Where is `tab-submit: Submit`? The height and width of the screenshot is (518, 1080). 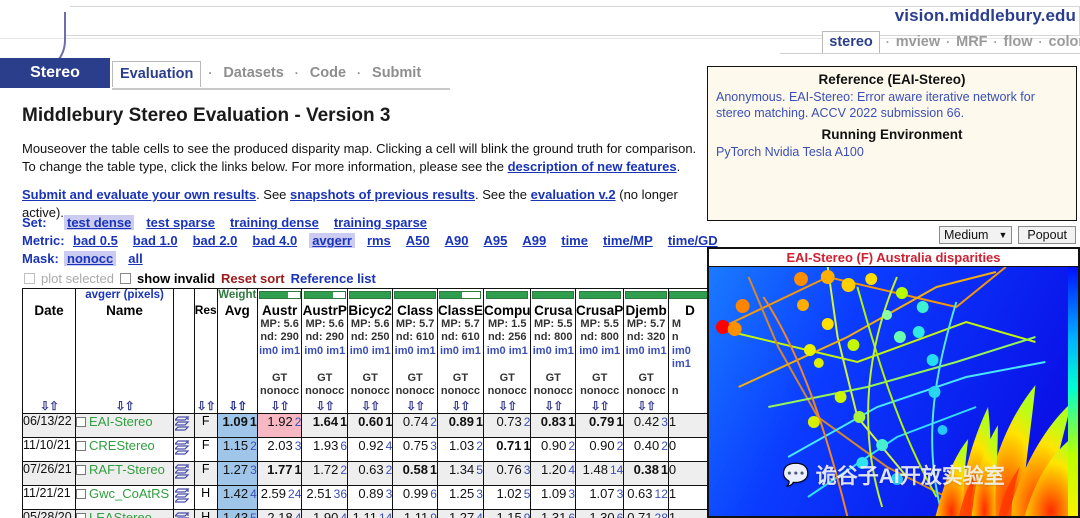
tab-submit: Submit is located at coordinates (396, 73).